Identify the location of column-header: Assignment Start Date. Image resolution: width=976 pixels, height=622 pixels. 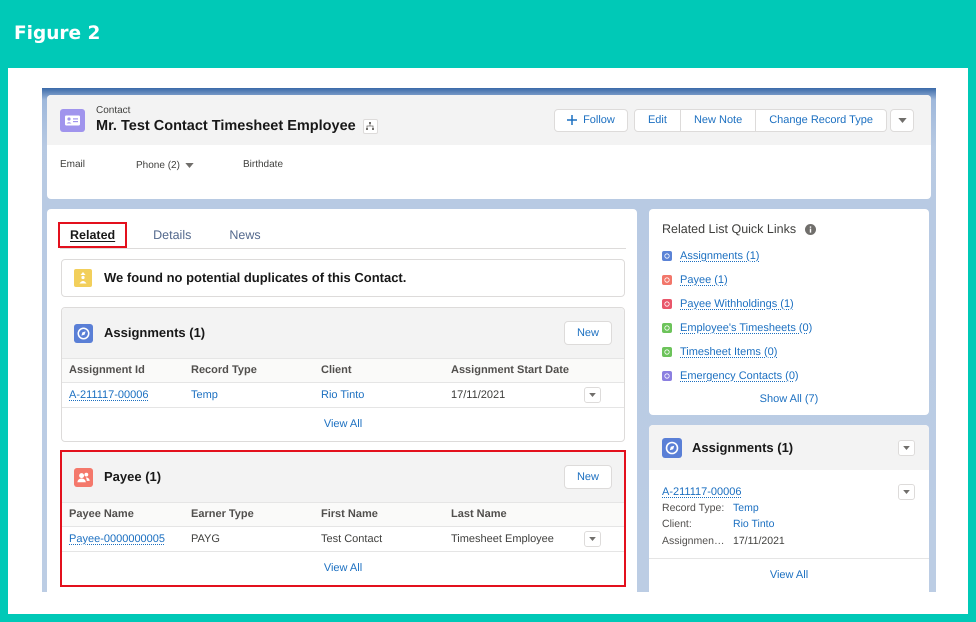
(510, 370).